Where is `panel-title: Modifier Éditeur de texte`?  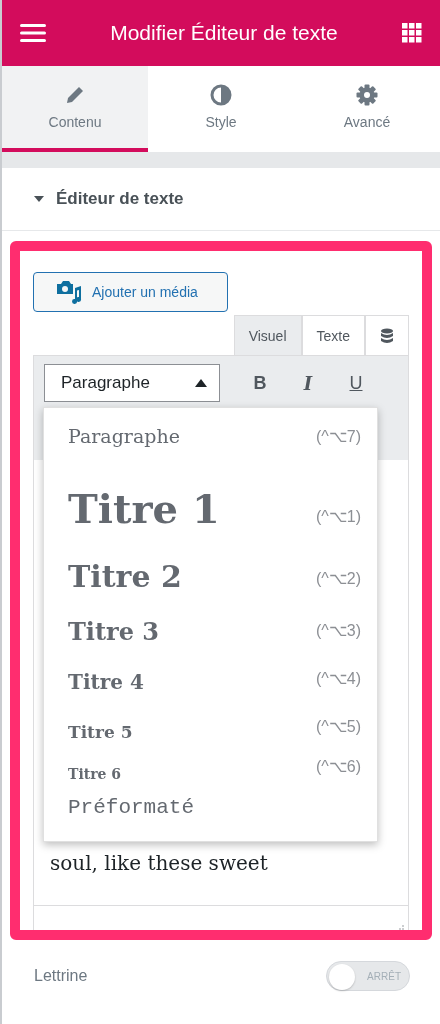
panel-title: Modifier Éditeur de texte is located at coordinates (224, 33).